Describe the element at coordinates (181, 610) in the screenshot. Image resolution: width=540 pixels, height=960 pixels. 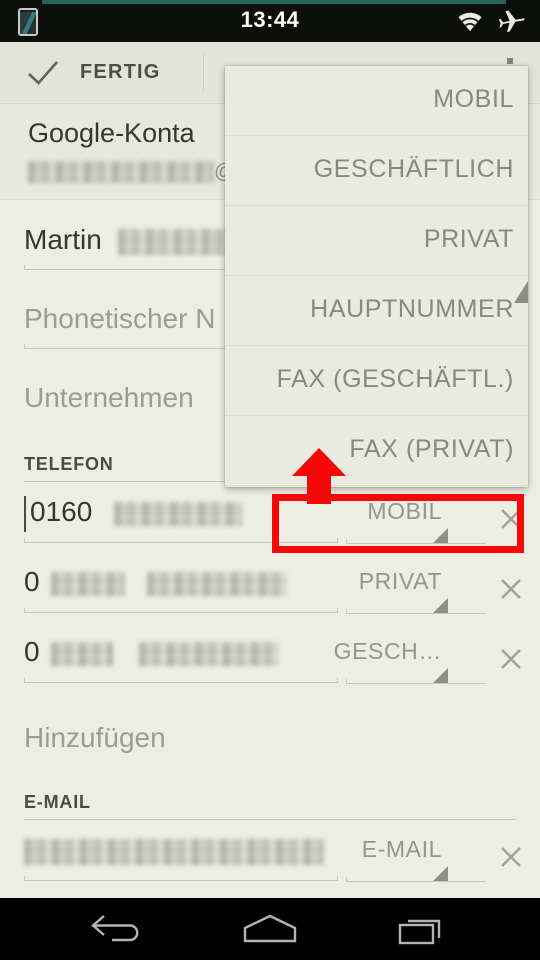
I see `phone-2-underline` at that location.